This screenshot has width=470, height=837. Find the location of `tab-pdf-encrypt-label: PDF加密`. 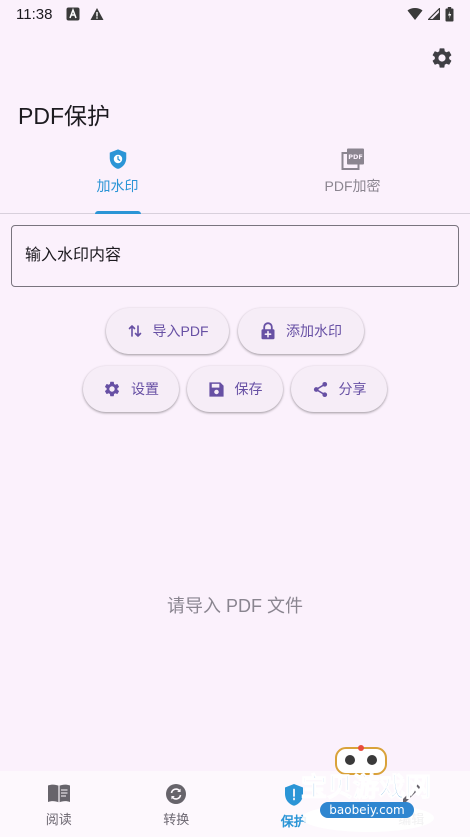

tab-pdf-encrypt-label: PDF加密 is located at coordinates (352, 186).